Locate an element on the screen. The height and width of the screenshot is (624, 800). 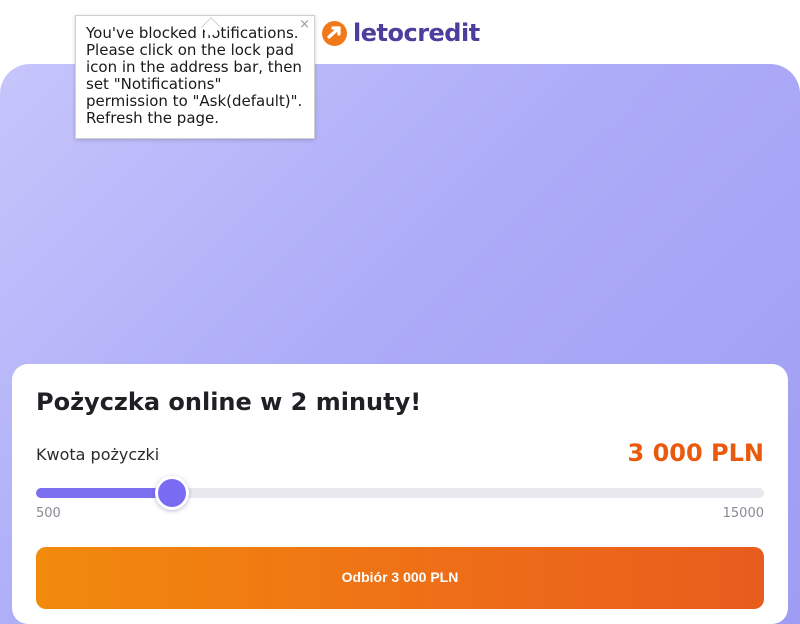
logo-text: letocredit is located at coordinates (416, 33).